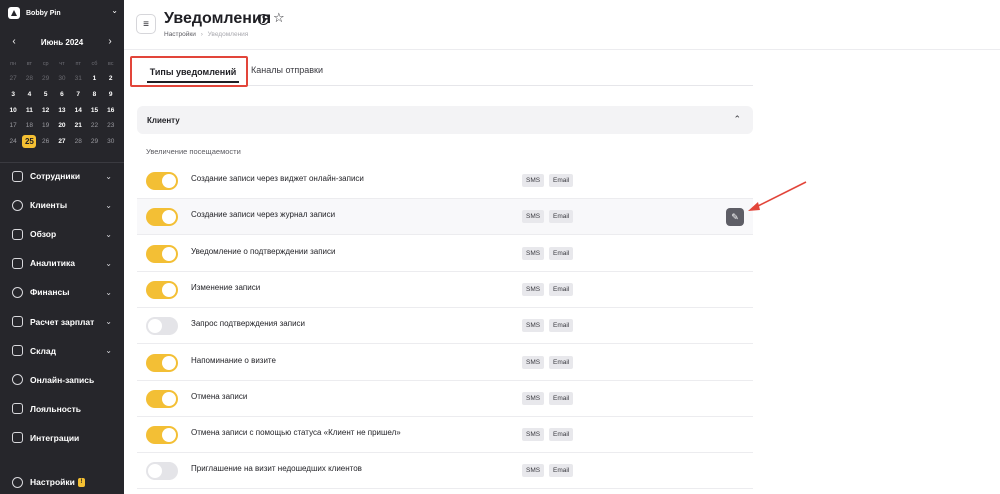 The image size is (1000, 494). What do you see at coordinates (46, 142) in the screenshot?
I see `calendar-day: 26` at bounding box center [46, 142].